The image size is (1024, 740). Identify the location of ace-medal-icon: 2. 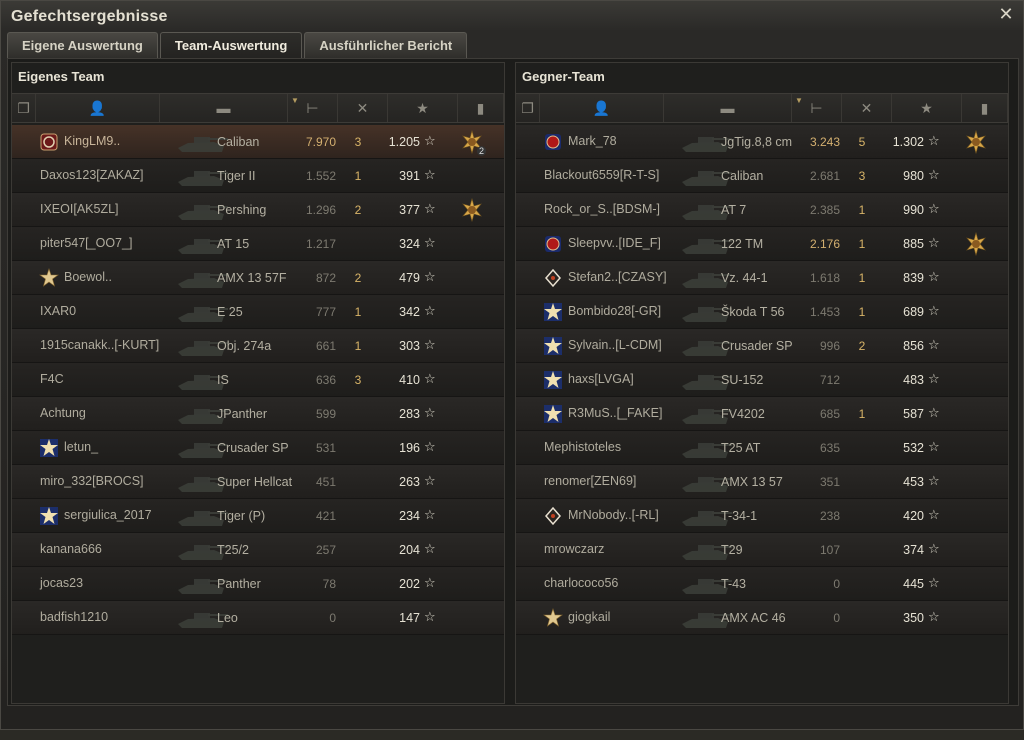
(473, 142).